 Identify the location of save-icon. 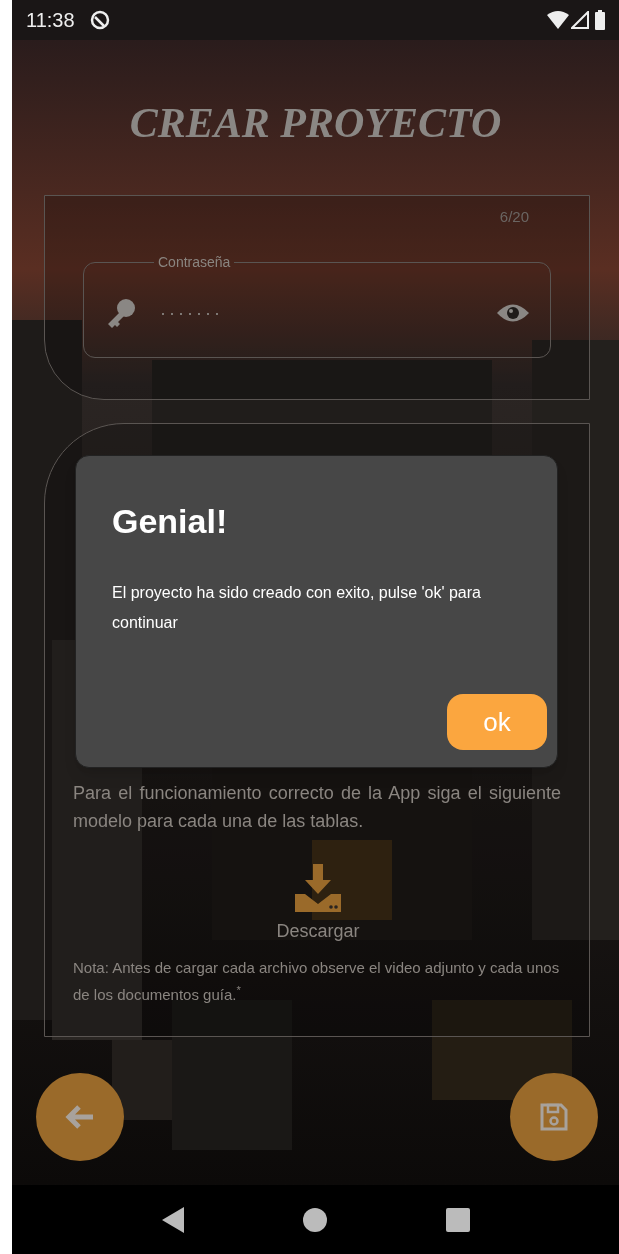
(554, 1117).